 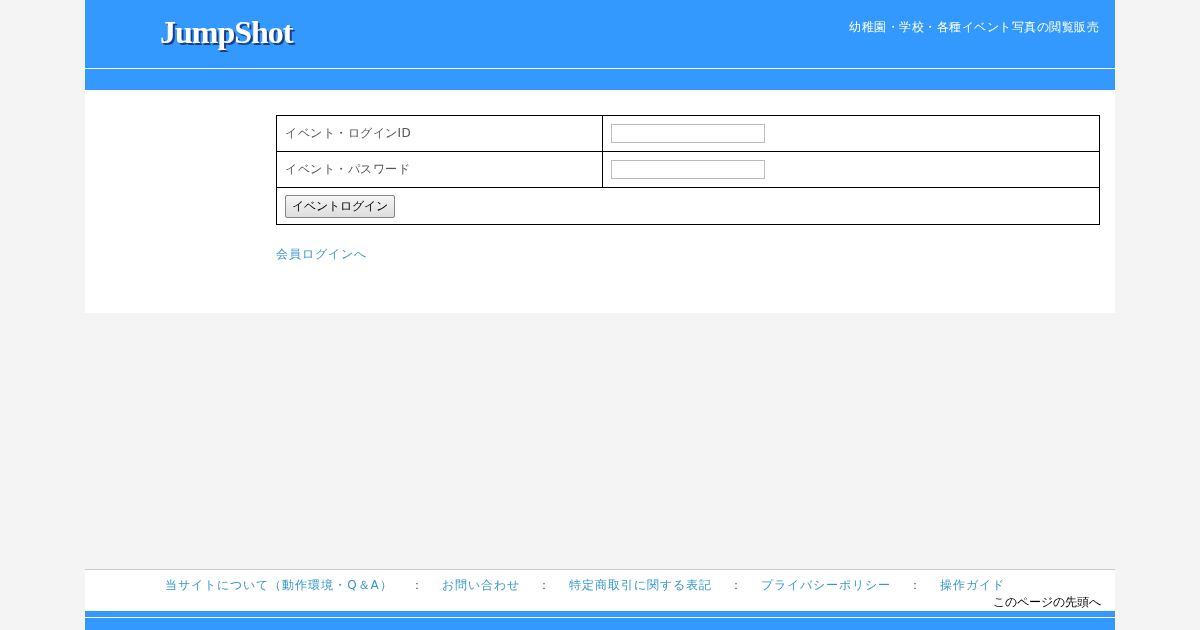 What do you see at coordinates (226, 32) in the screenshot?
I see `site-logo: JumpShot` at bounding box center [226, 32].